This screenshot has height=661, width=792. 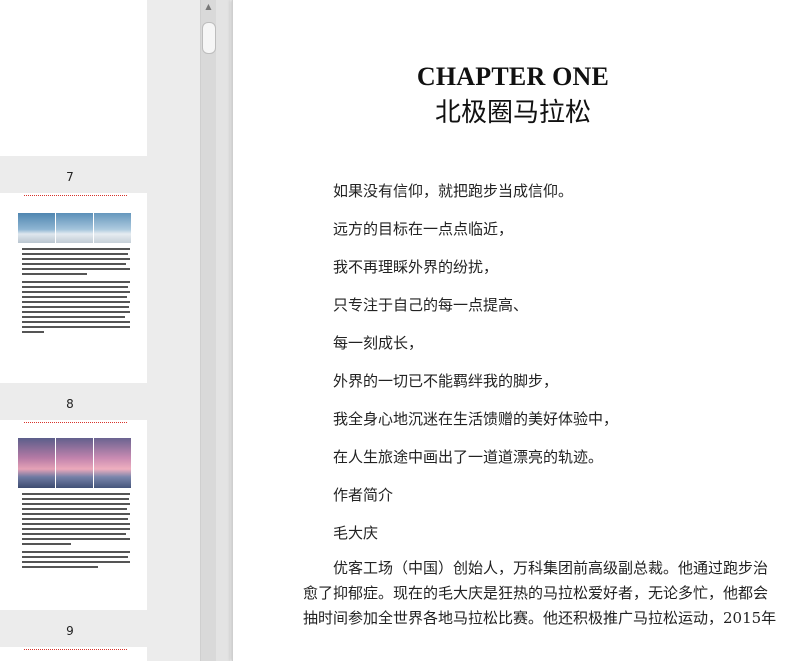 I want to click on thumbnail-page-number: 7, so click(x=70, y=177).